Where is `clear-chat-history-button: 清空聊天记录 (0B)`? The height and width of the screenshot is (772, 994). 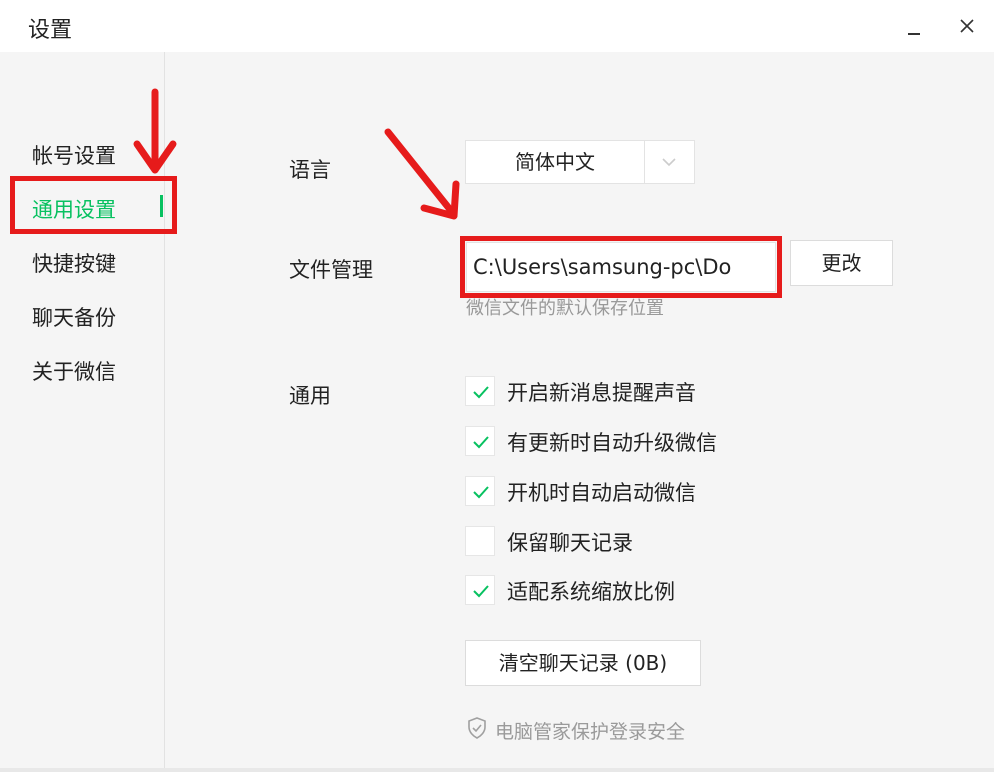
clear-chat-history-button: 清空聊天记录 (0B) is located at coordinates (583, 663).